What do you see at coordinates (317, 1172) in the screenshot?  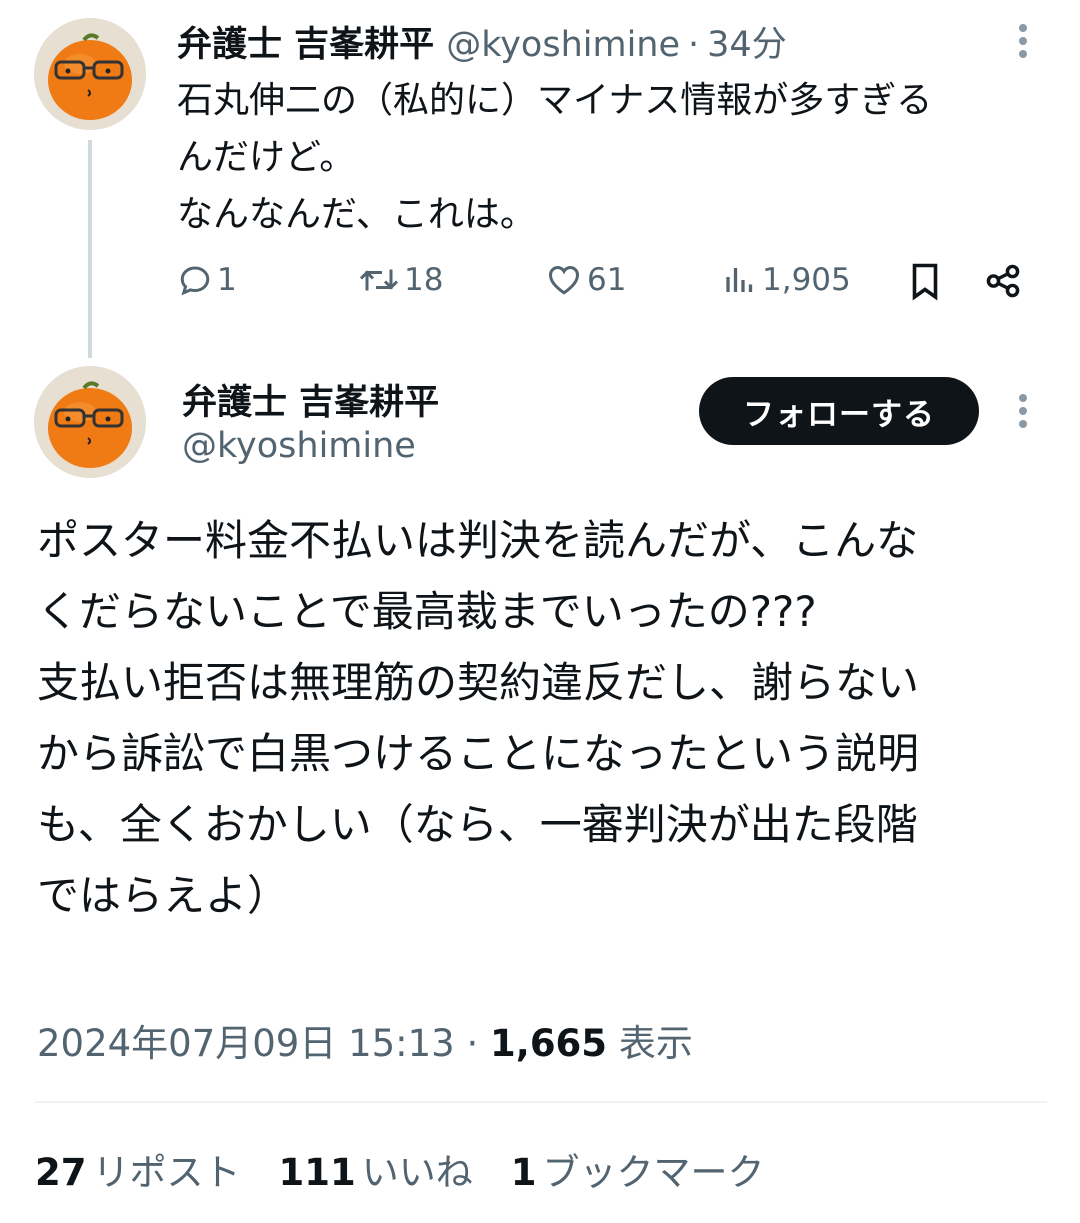 I see `likes-count: 111` at bounding box center [317, 1172].